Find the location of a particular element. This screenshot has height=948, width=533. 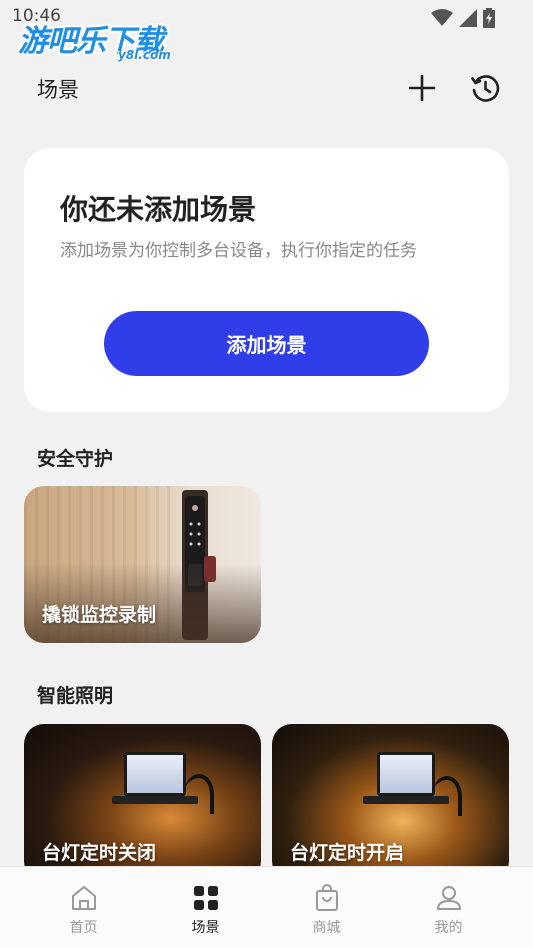

nav-item-shop: 商城 is located at coordinates (326, 907).